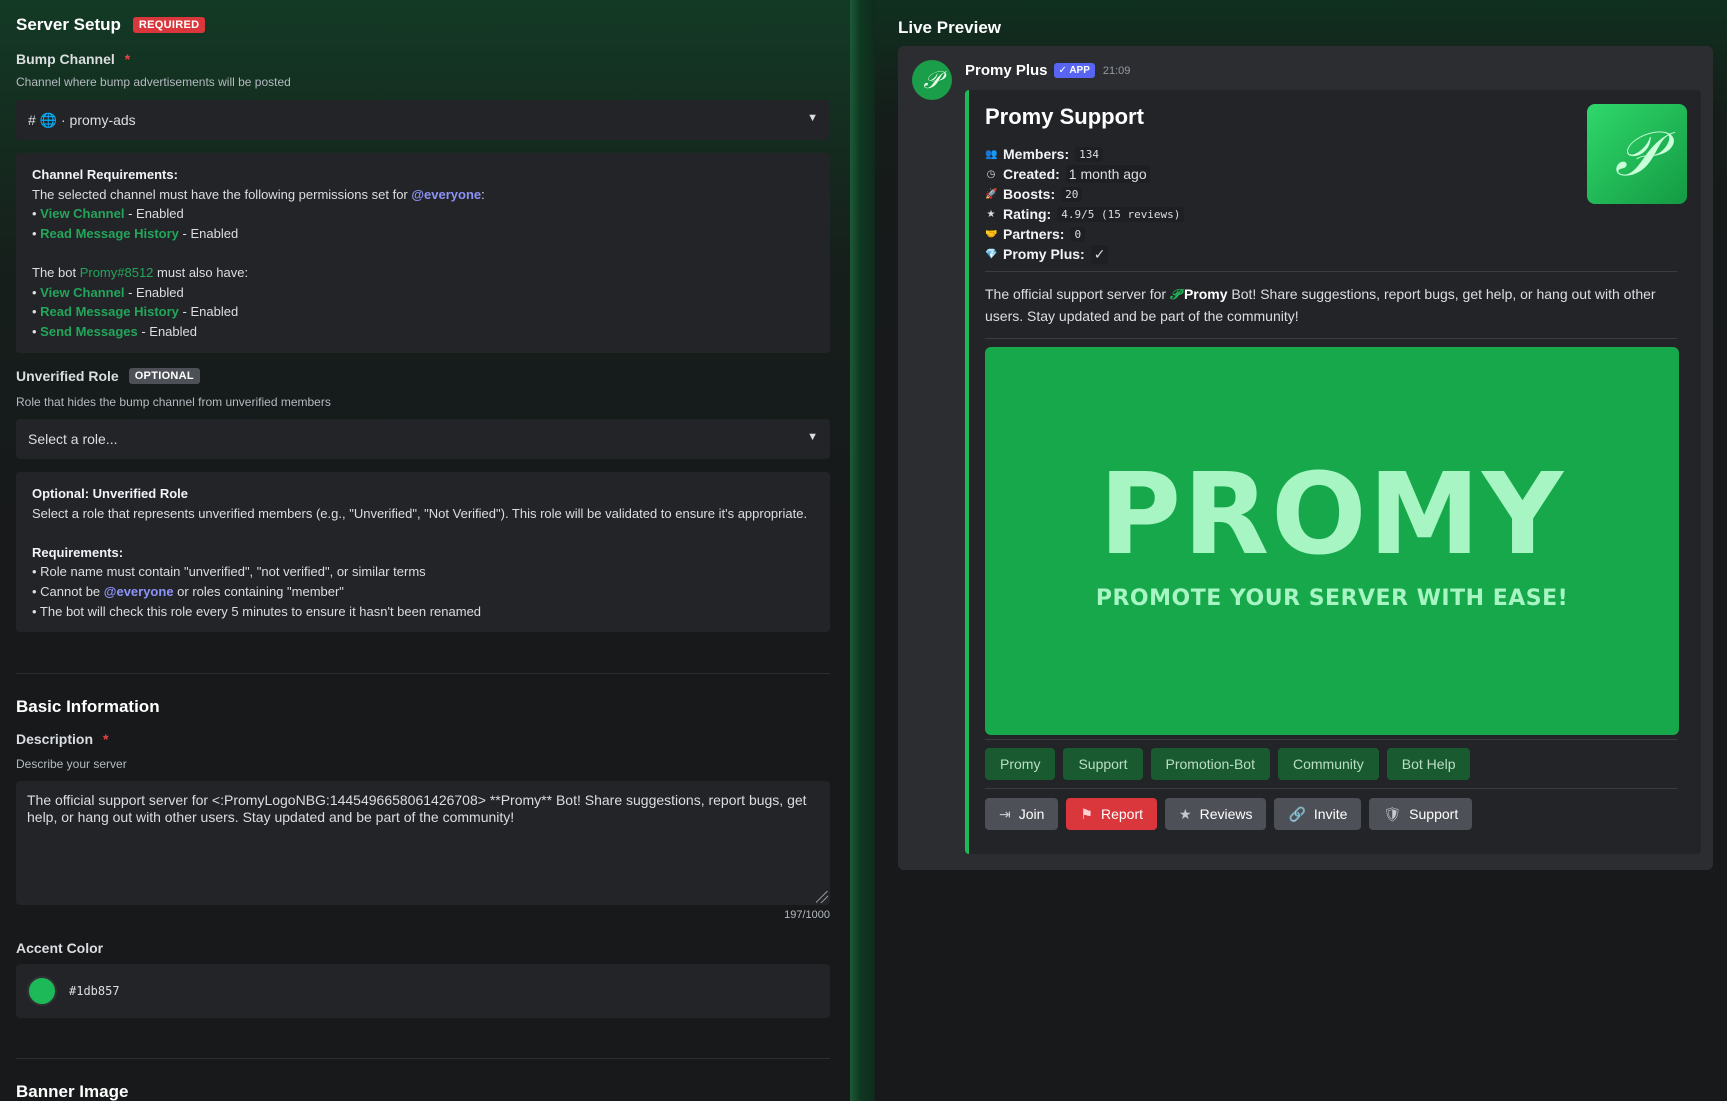 The image size is (1727, 1101). I want to click on message-timestamp: 21:09, so click(1116, 70).